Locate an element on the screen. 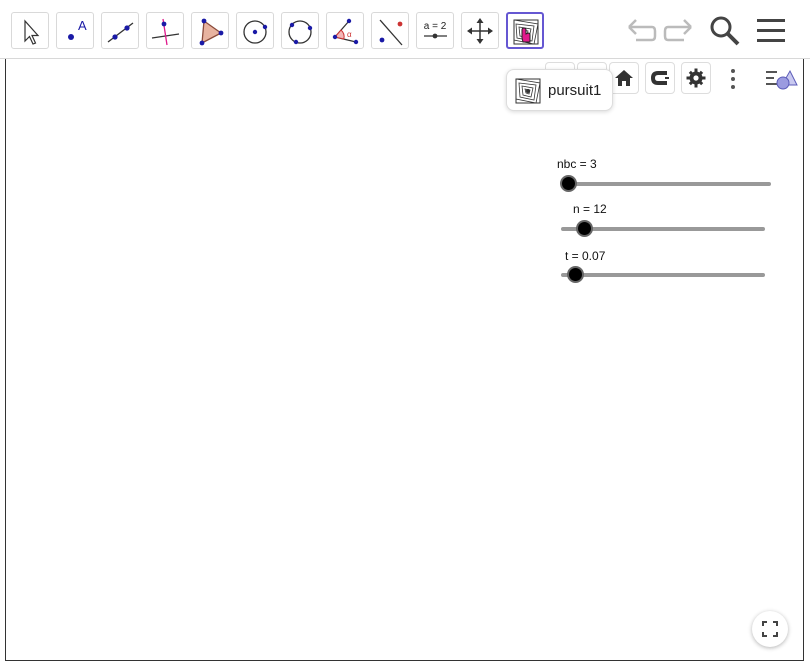 The height and width of the screenshot is (663, 810). move-tool is located at coordinates (30, 30).